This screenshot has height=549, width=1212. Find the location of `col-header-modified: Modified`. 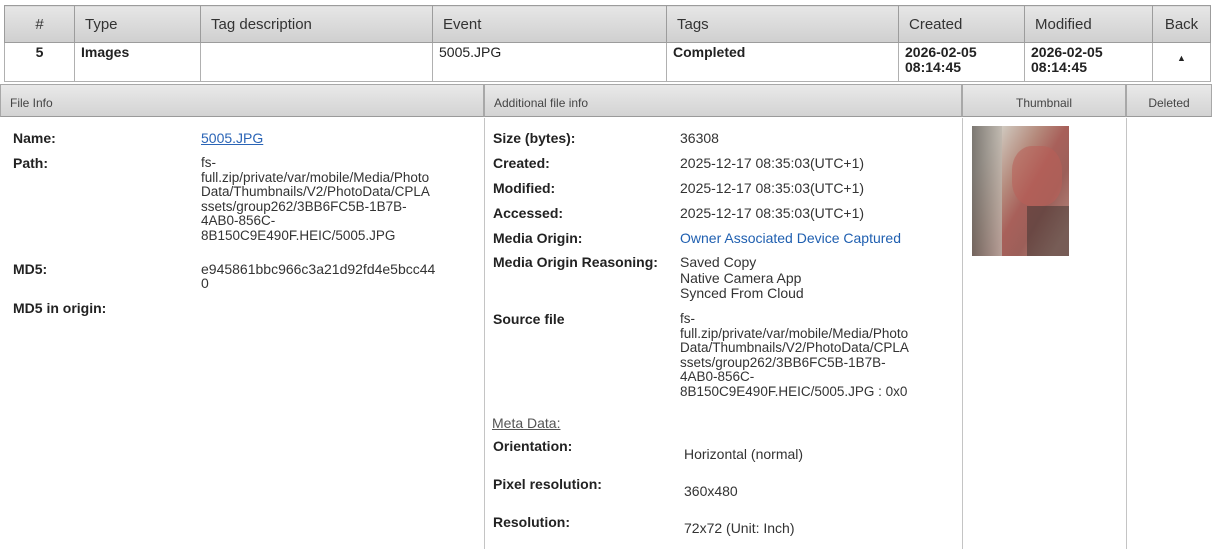

col-header-modified: Modified is located at coordinates (1088, 24).